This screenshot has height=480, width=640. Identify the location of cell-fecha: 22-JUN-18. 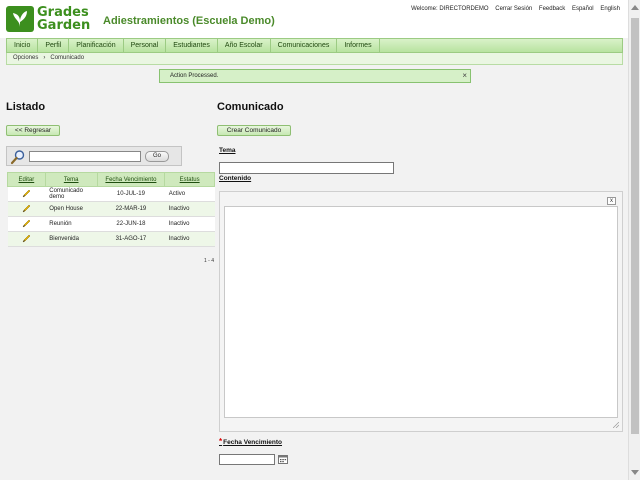
(131, 224).